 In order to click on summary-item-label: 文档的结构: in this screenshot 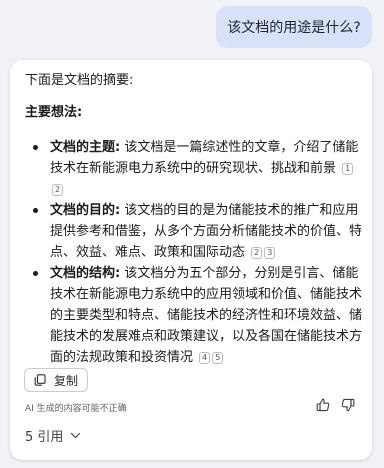, I will do `click(85, 273)`.